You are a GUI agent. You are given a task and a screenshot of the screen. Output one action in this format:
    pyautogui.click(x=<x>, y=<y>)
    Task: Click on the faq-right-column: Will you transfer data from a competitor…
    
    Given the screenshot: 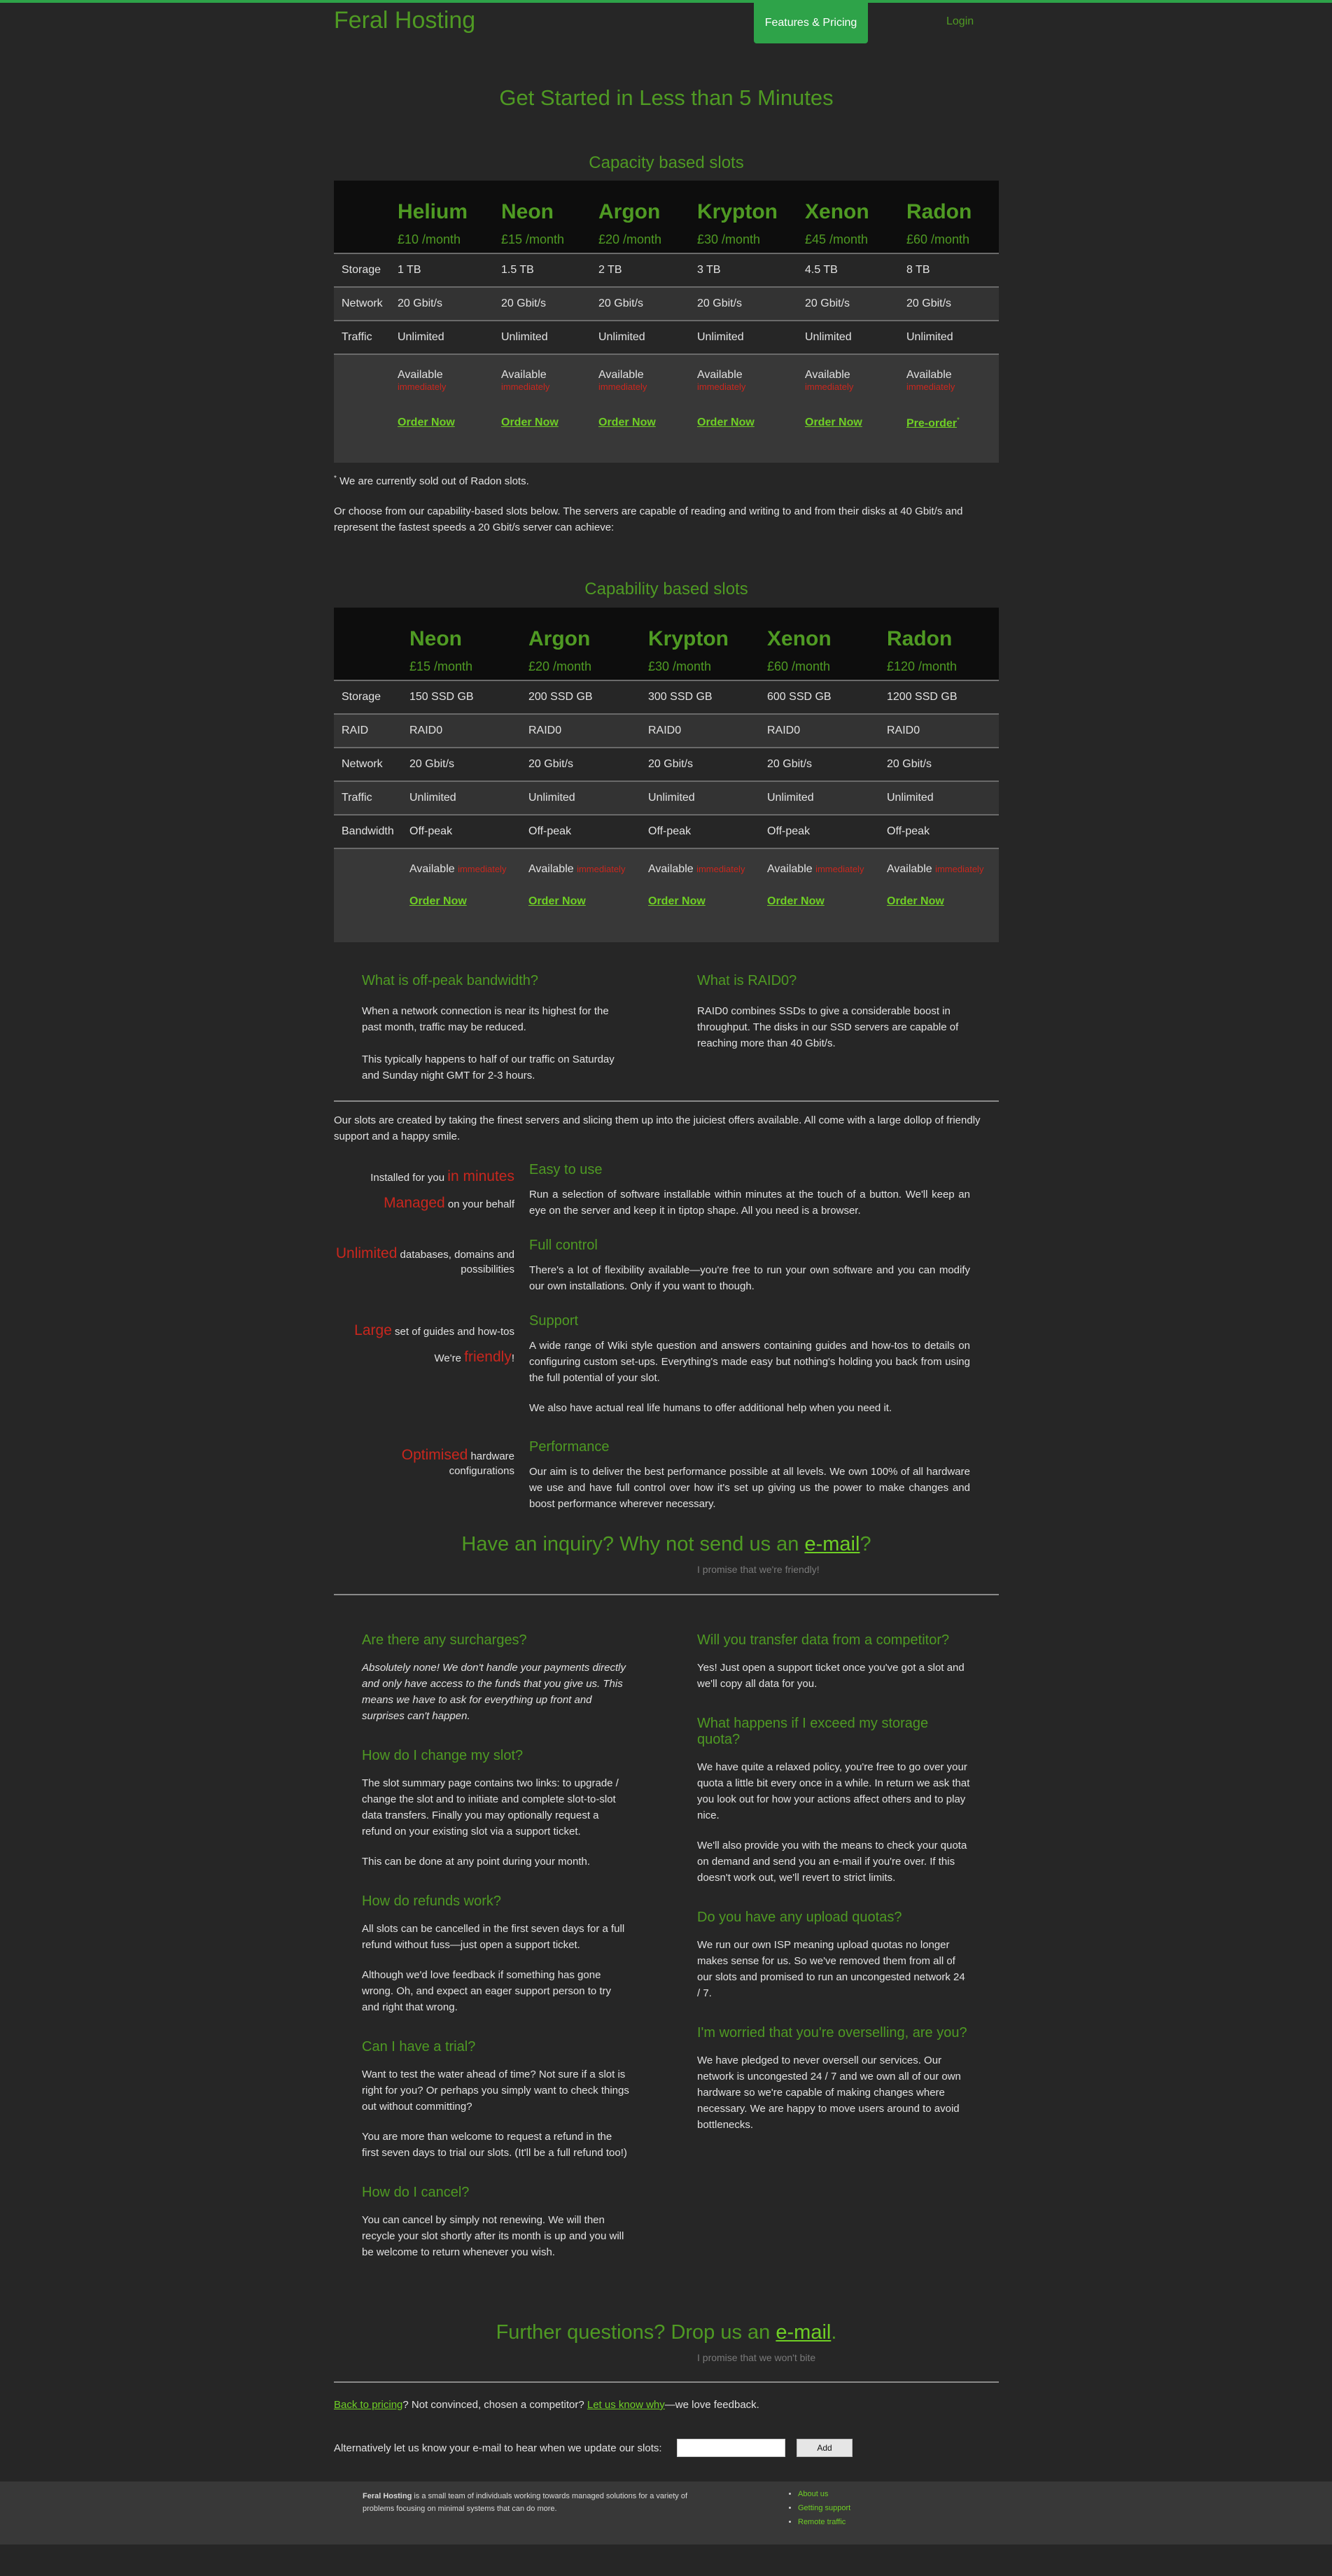 What is the action you would take?
    pyautogui.click(x=834, y=1882)
    